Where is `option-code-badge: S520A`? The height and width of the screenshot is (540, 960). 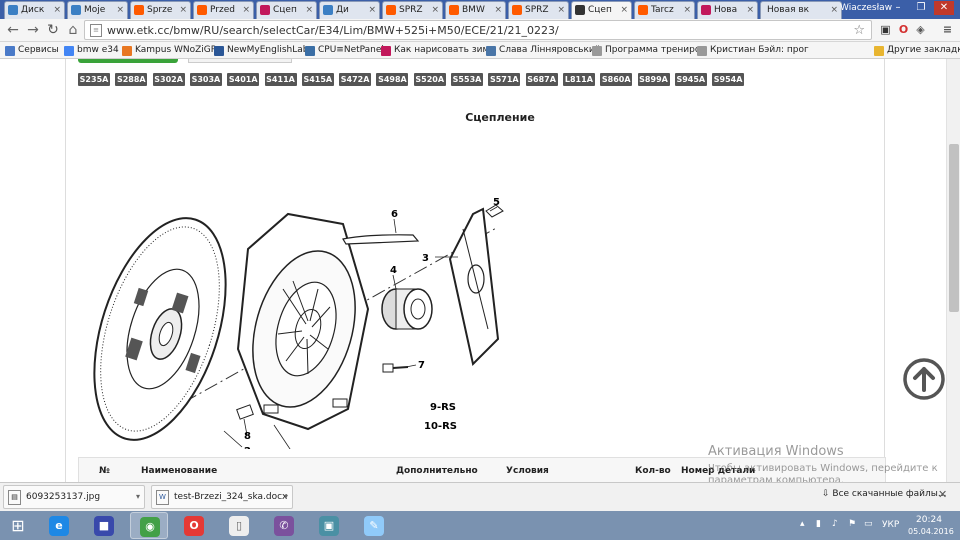
option-code-badge: S520A is located at coordinates (429, 79).